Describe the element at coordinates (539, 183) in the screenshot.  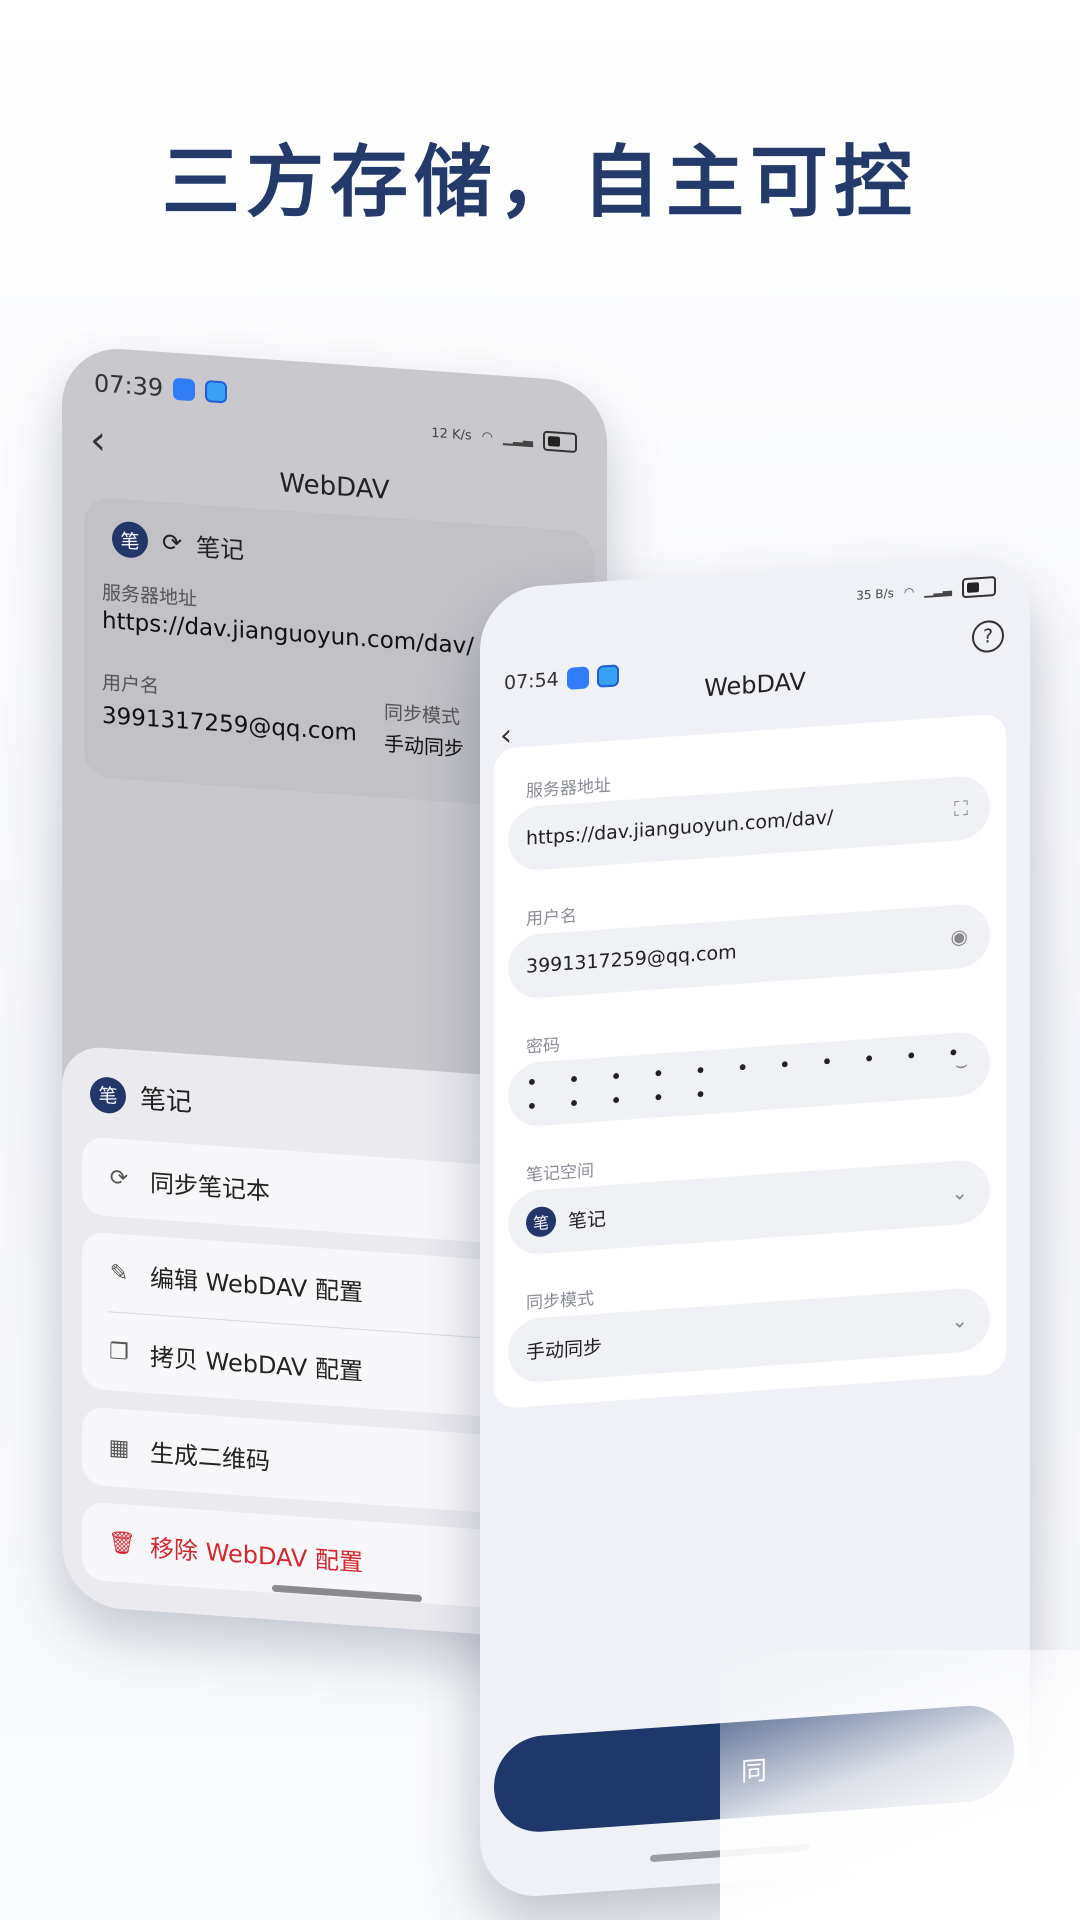
I see `headline: 三方存储，自主可控` at that location.